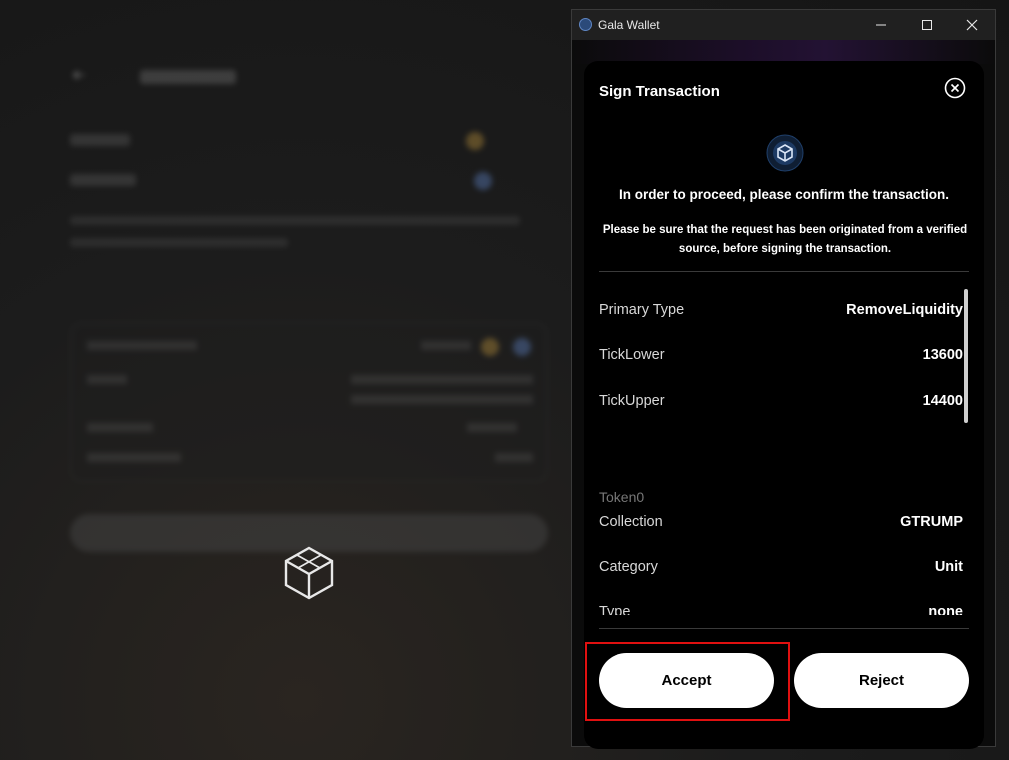 The width and height of the screenshot is (1009, 760). What do you see at coordinates (782, 570) in the screenshot?
I see `detail-row-category: Category Unit` at bounding box center [782, 570].